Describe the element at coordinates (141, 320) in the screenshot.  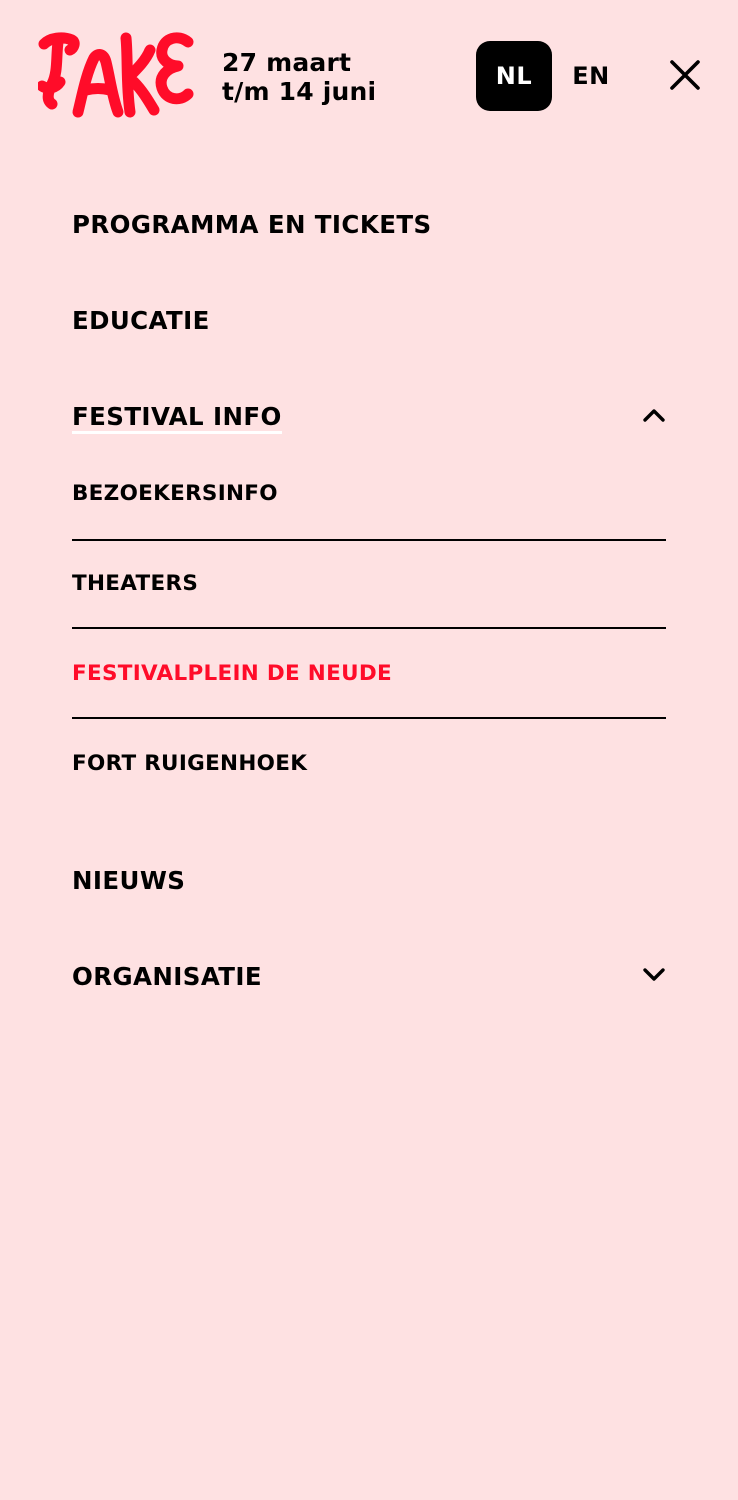
I see `menu-item-label: EDUCATIE` at that location.